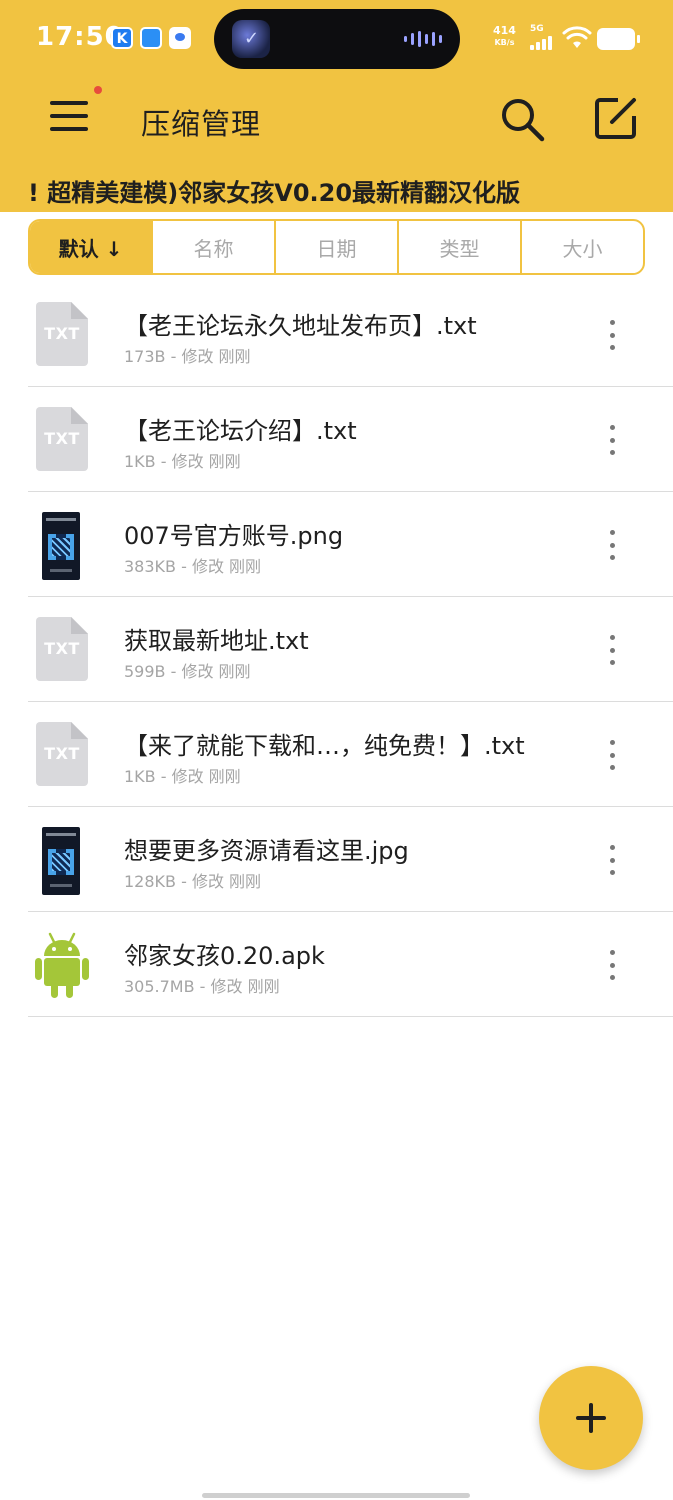 The width and height of the screenshot is (673, 1500). What do you see at coordinates (240, 431) in the screenshot?
I see `file-name: 【老王论坛介绍】.txt` at bounding box center [240, 431].